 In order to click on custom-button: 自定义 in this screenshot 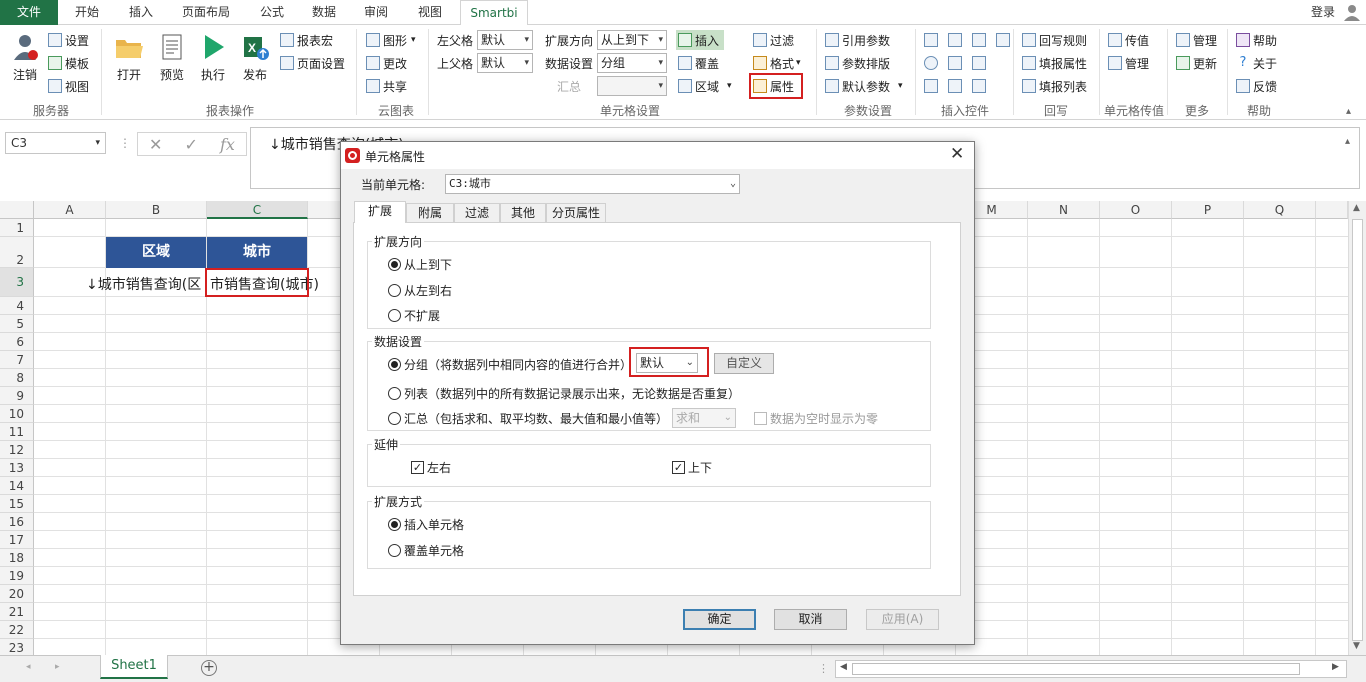, I will do `click(744, 363)`.